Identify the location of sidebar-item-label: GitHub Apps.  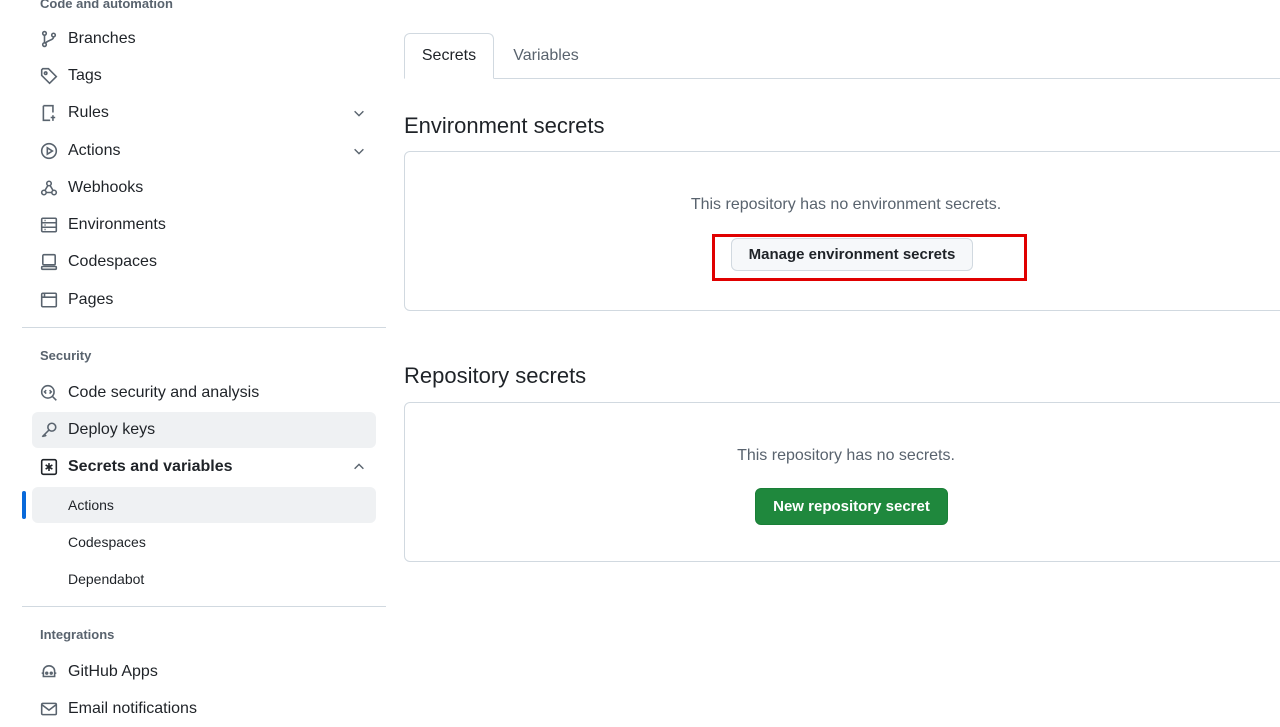
(113, 671).